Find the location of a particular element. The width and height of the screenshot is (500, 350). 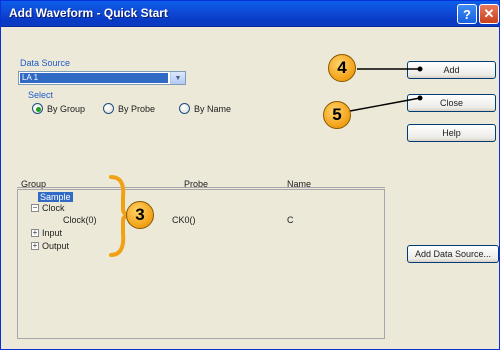

tree-item-input: + Input is located at coordinates (46, 233).